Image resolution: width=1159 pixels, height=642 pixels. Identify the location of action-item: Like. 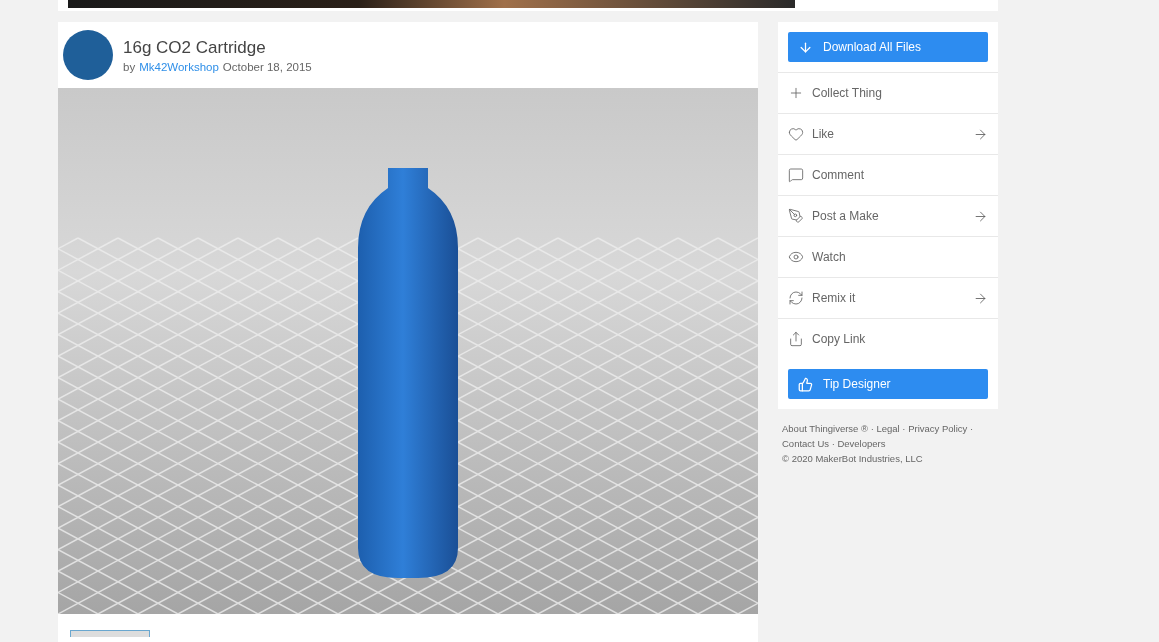
(888, 133).